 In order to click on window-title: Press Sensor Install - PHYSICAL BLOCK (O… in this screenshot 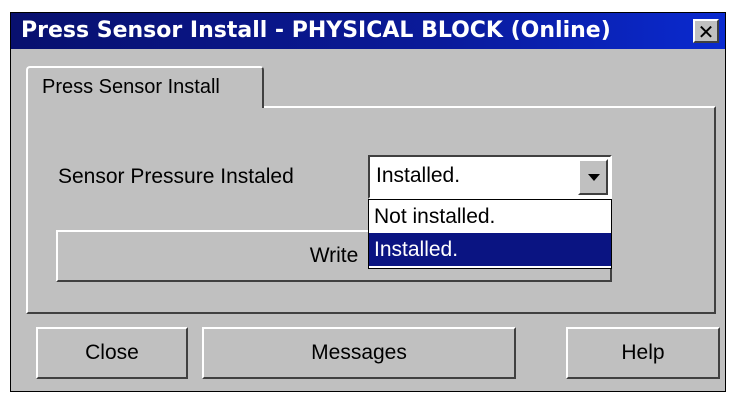, I will do `click(316, 30)`.